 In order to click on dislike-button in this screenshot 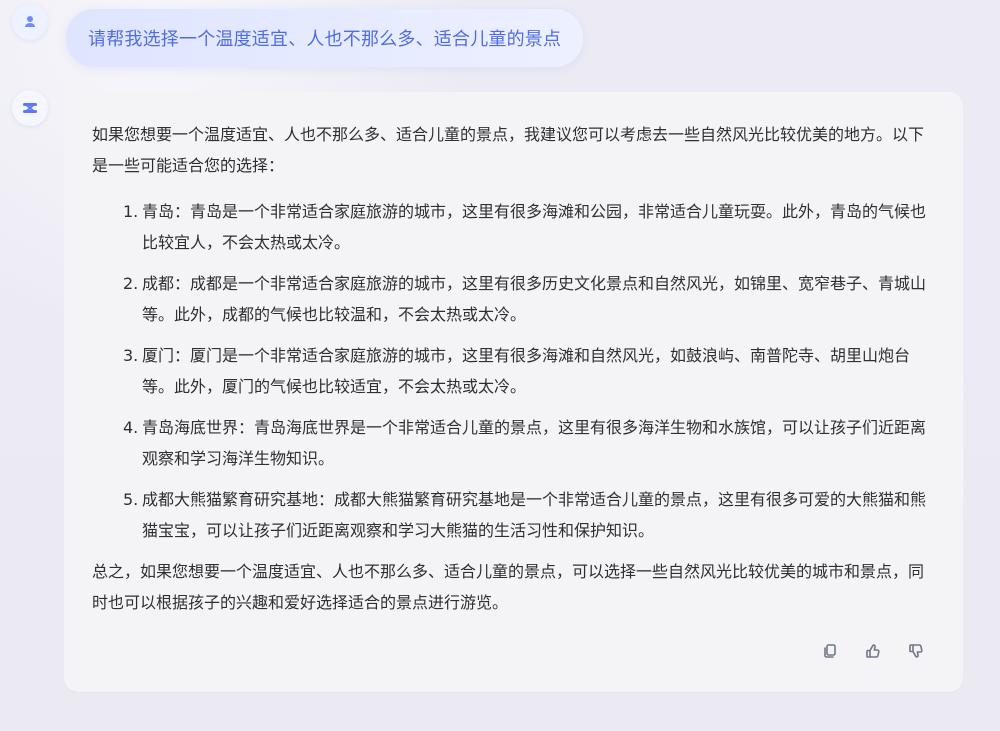, I will do `click(915, 650)`.